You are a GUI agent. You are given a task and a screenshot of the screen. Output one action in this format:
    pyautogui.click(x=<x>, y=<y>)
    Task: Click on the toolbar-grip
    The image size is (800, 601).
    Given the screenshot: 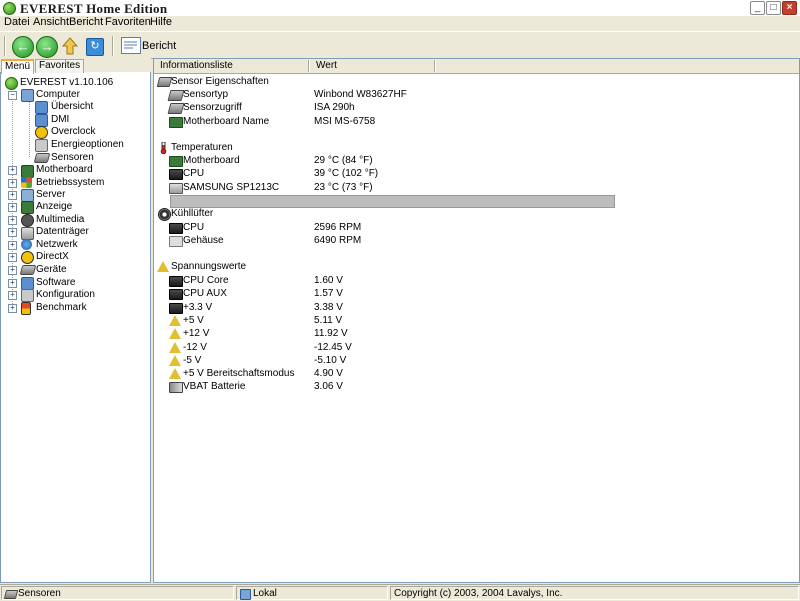 What is the action you would take?
    pyautogui.click(x=5, y=46)
    